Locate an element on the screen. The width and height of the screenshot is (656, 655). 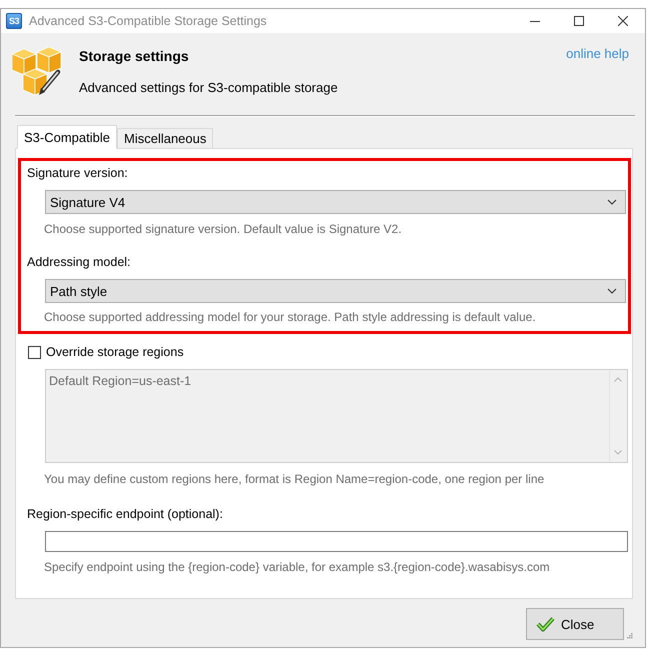
close-button: Close is located at coordinates (575, 624).